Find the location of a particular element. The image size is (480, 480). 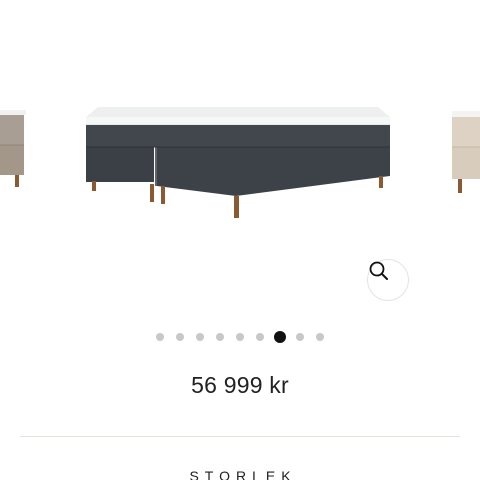

carousel-pagination is located at coordinates (240, 337).